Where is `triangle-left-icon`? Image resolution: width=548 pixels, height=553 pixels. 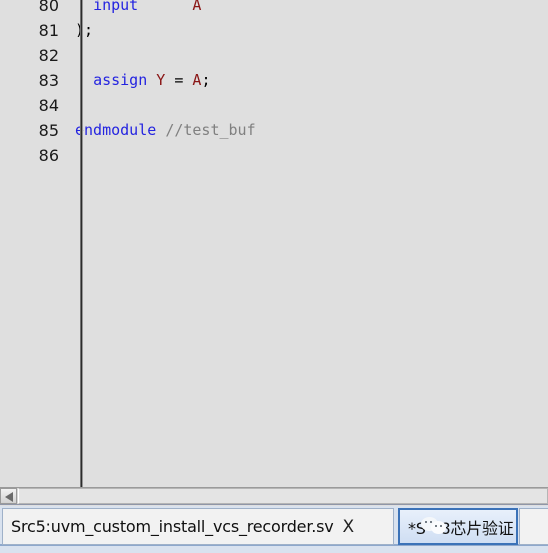
triangle-left-icon is located at coordinates (9, 497).